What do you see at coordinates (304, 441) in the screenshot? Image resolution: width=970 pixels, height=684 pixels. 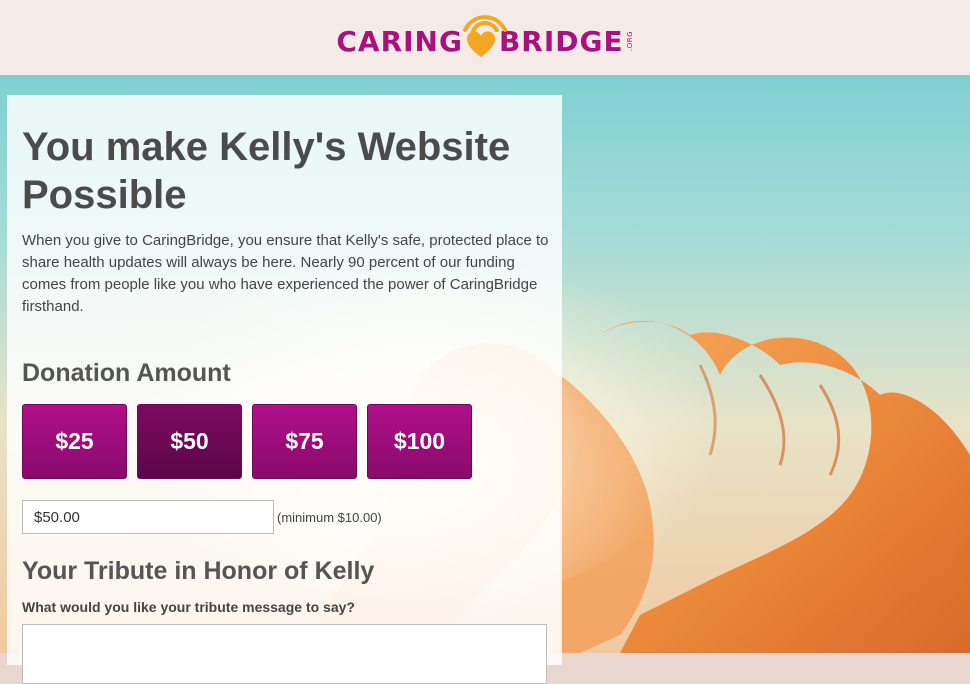 I see `amount-75-button: $75` at bounding box center [304, 441].